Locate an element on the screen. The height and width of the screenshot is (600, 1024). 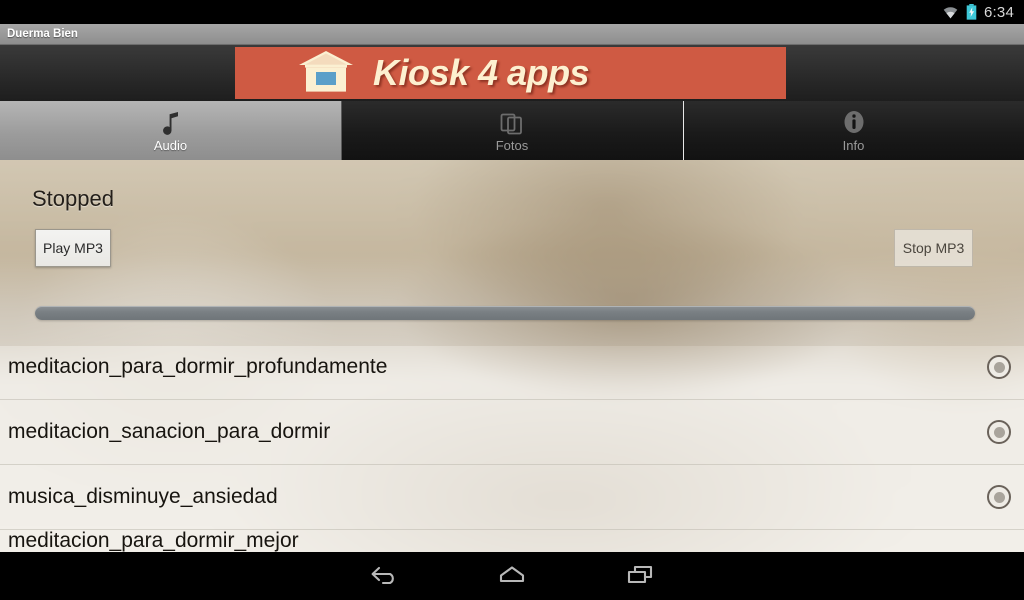
recents-button is located at coordinates (640, 576).